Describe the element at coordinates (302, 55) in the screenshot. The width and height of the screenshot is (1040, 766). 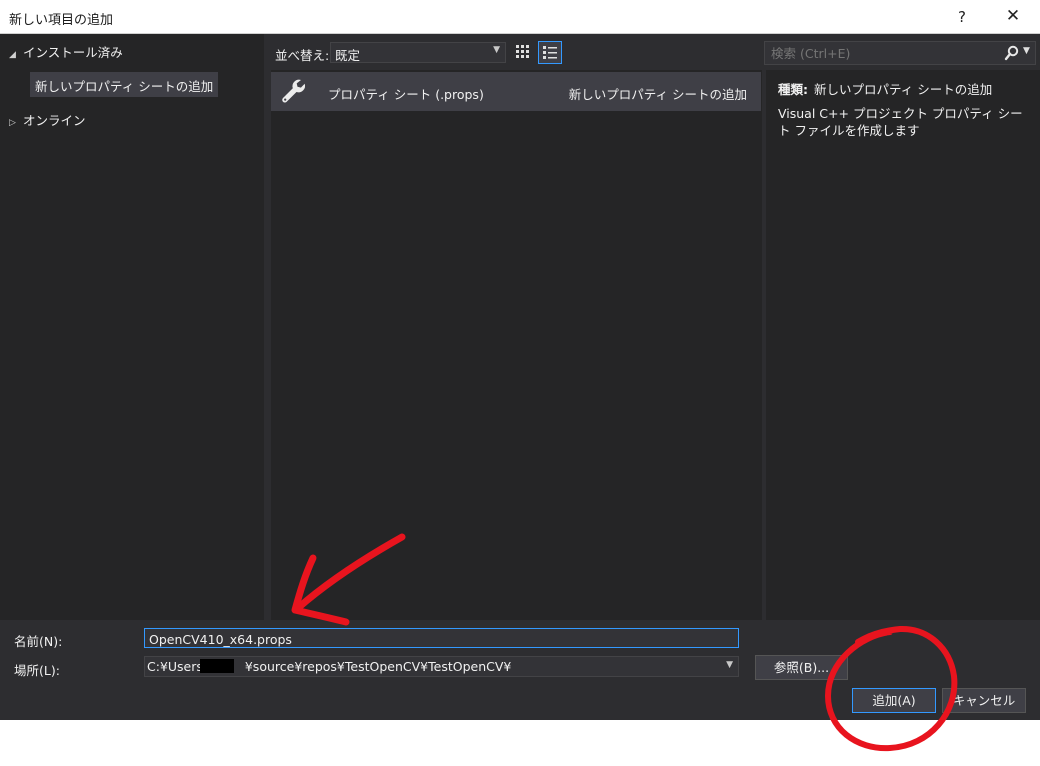
I see `sort-label: 並べ替え:` at that location.